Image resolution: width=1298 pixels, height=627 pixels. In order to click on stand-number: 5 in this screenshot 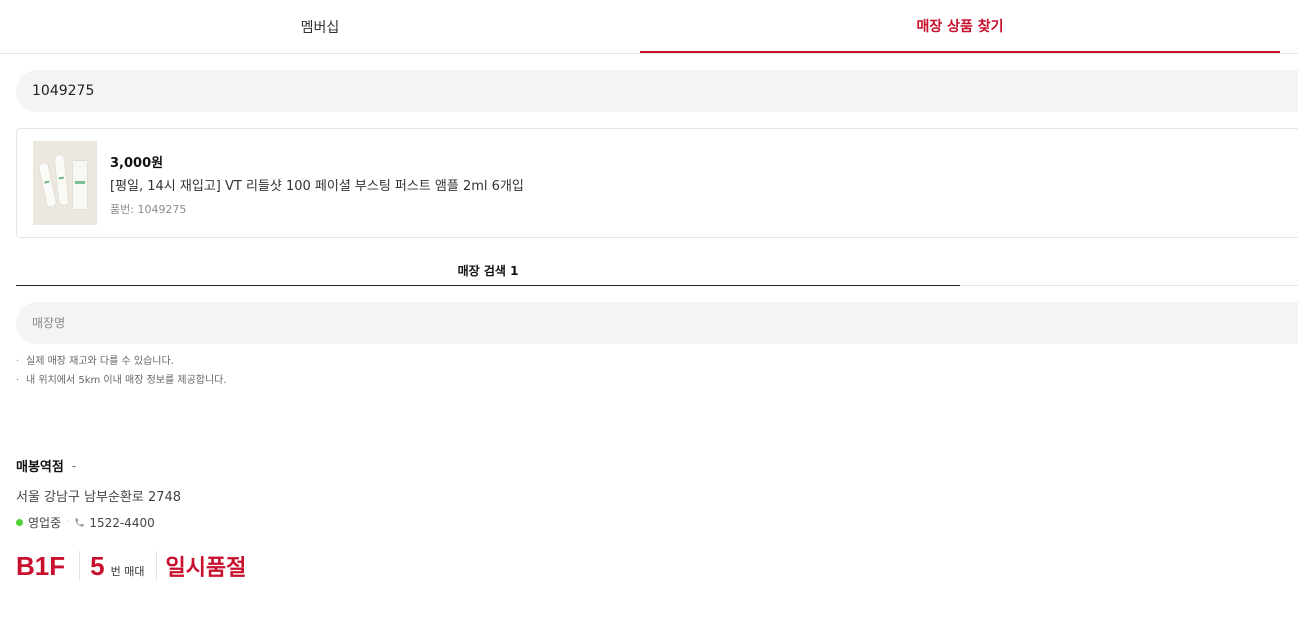, I will do `click(97, 565)`.